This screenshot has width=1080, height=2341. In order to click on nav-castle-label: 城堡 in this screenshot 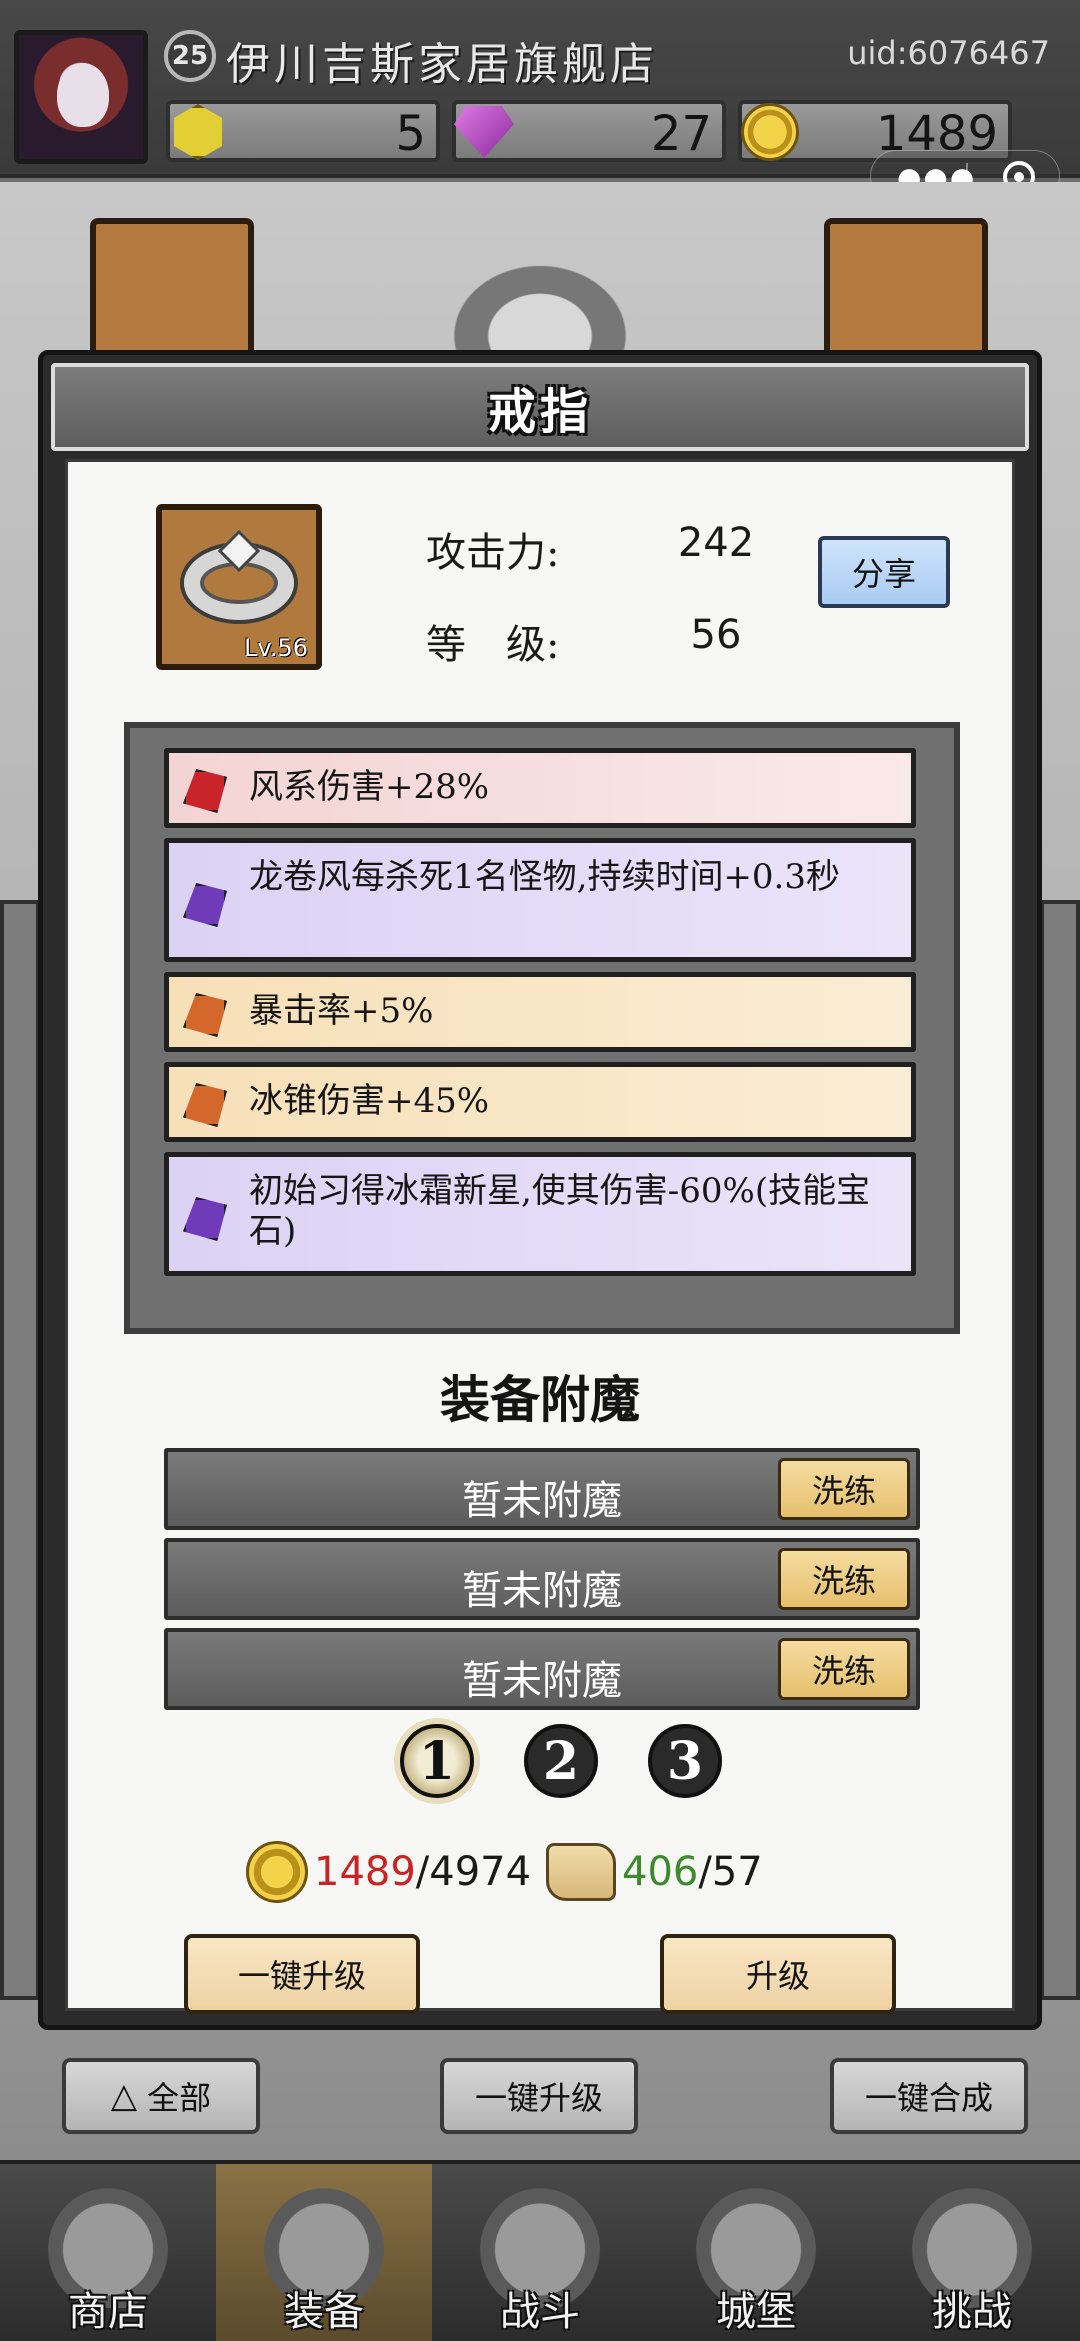, I will do `click(756, 2312)`.